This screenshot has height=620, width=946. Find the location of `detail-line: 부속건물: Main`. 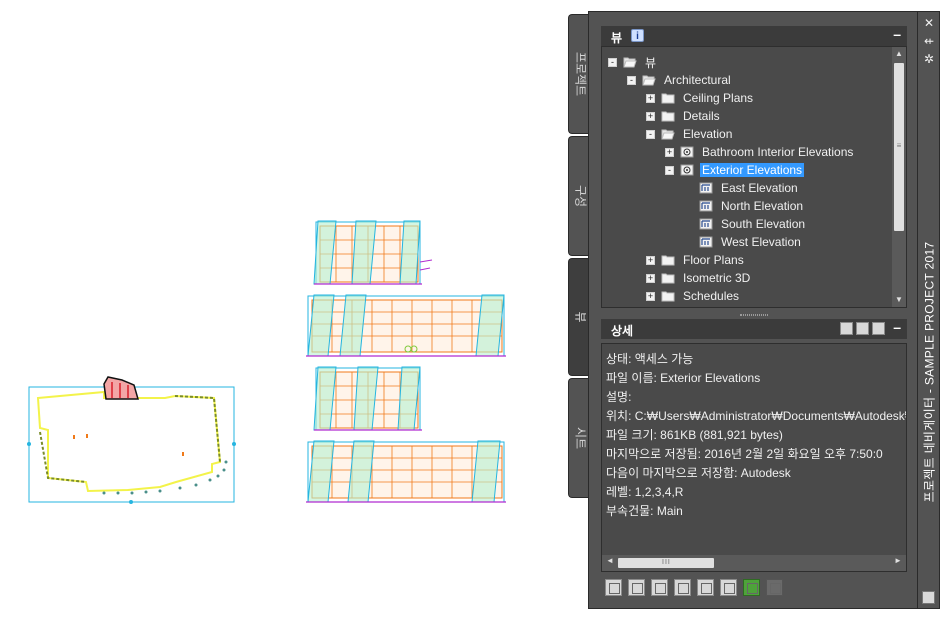

detail-line: 부속건물: Main is located at coordinates (644, 511).